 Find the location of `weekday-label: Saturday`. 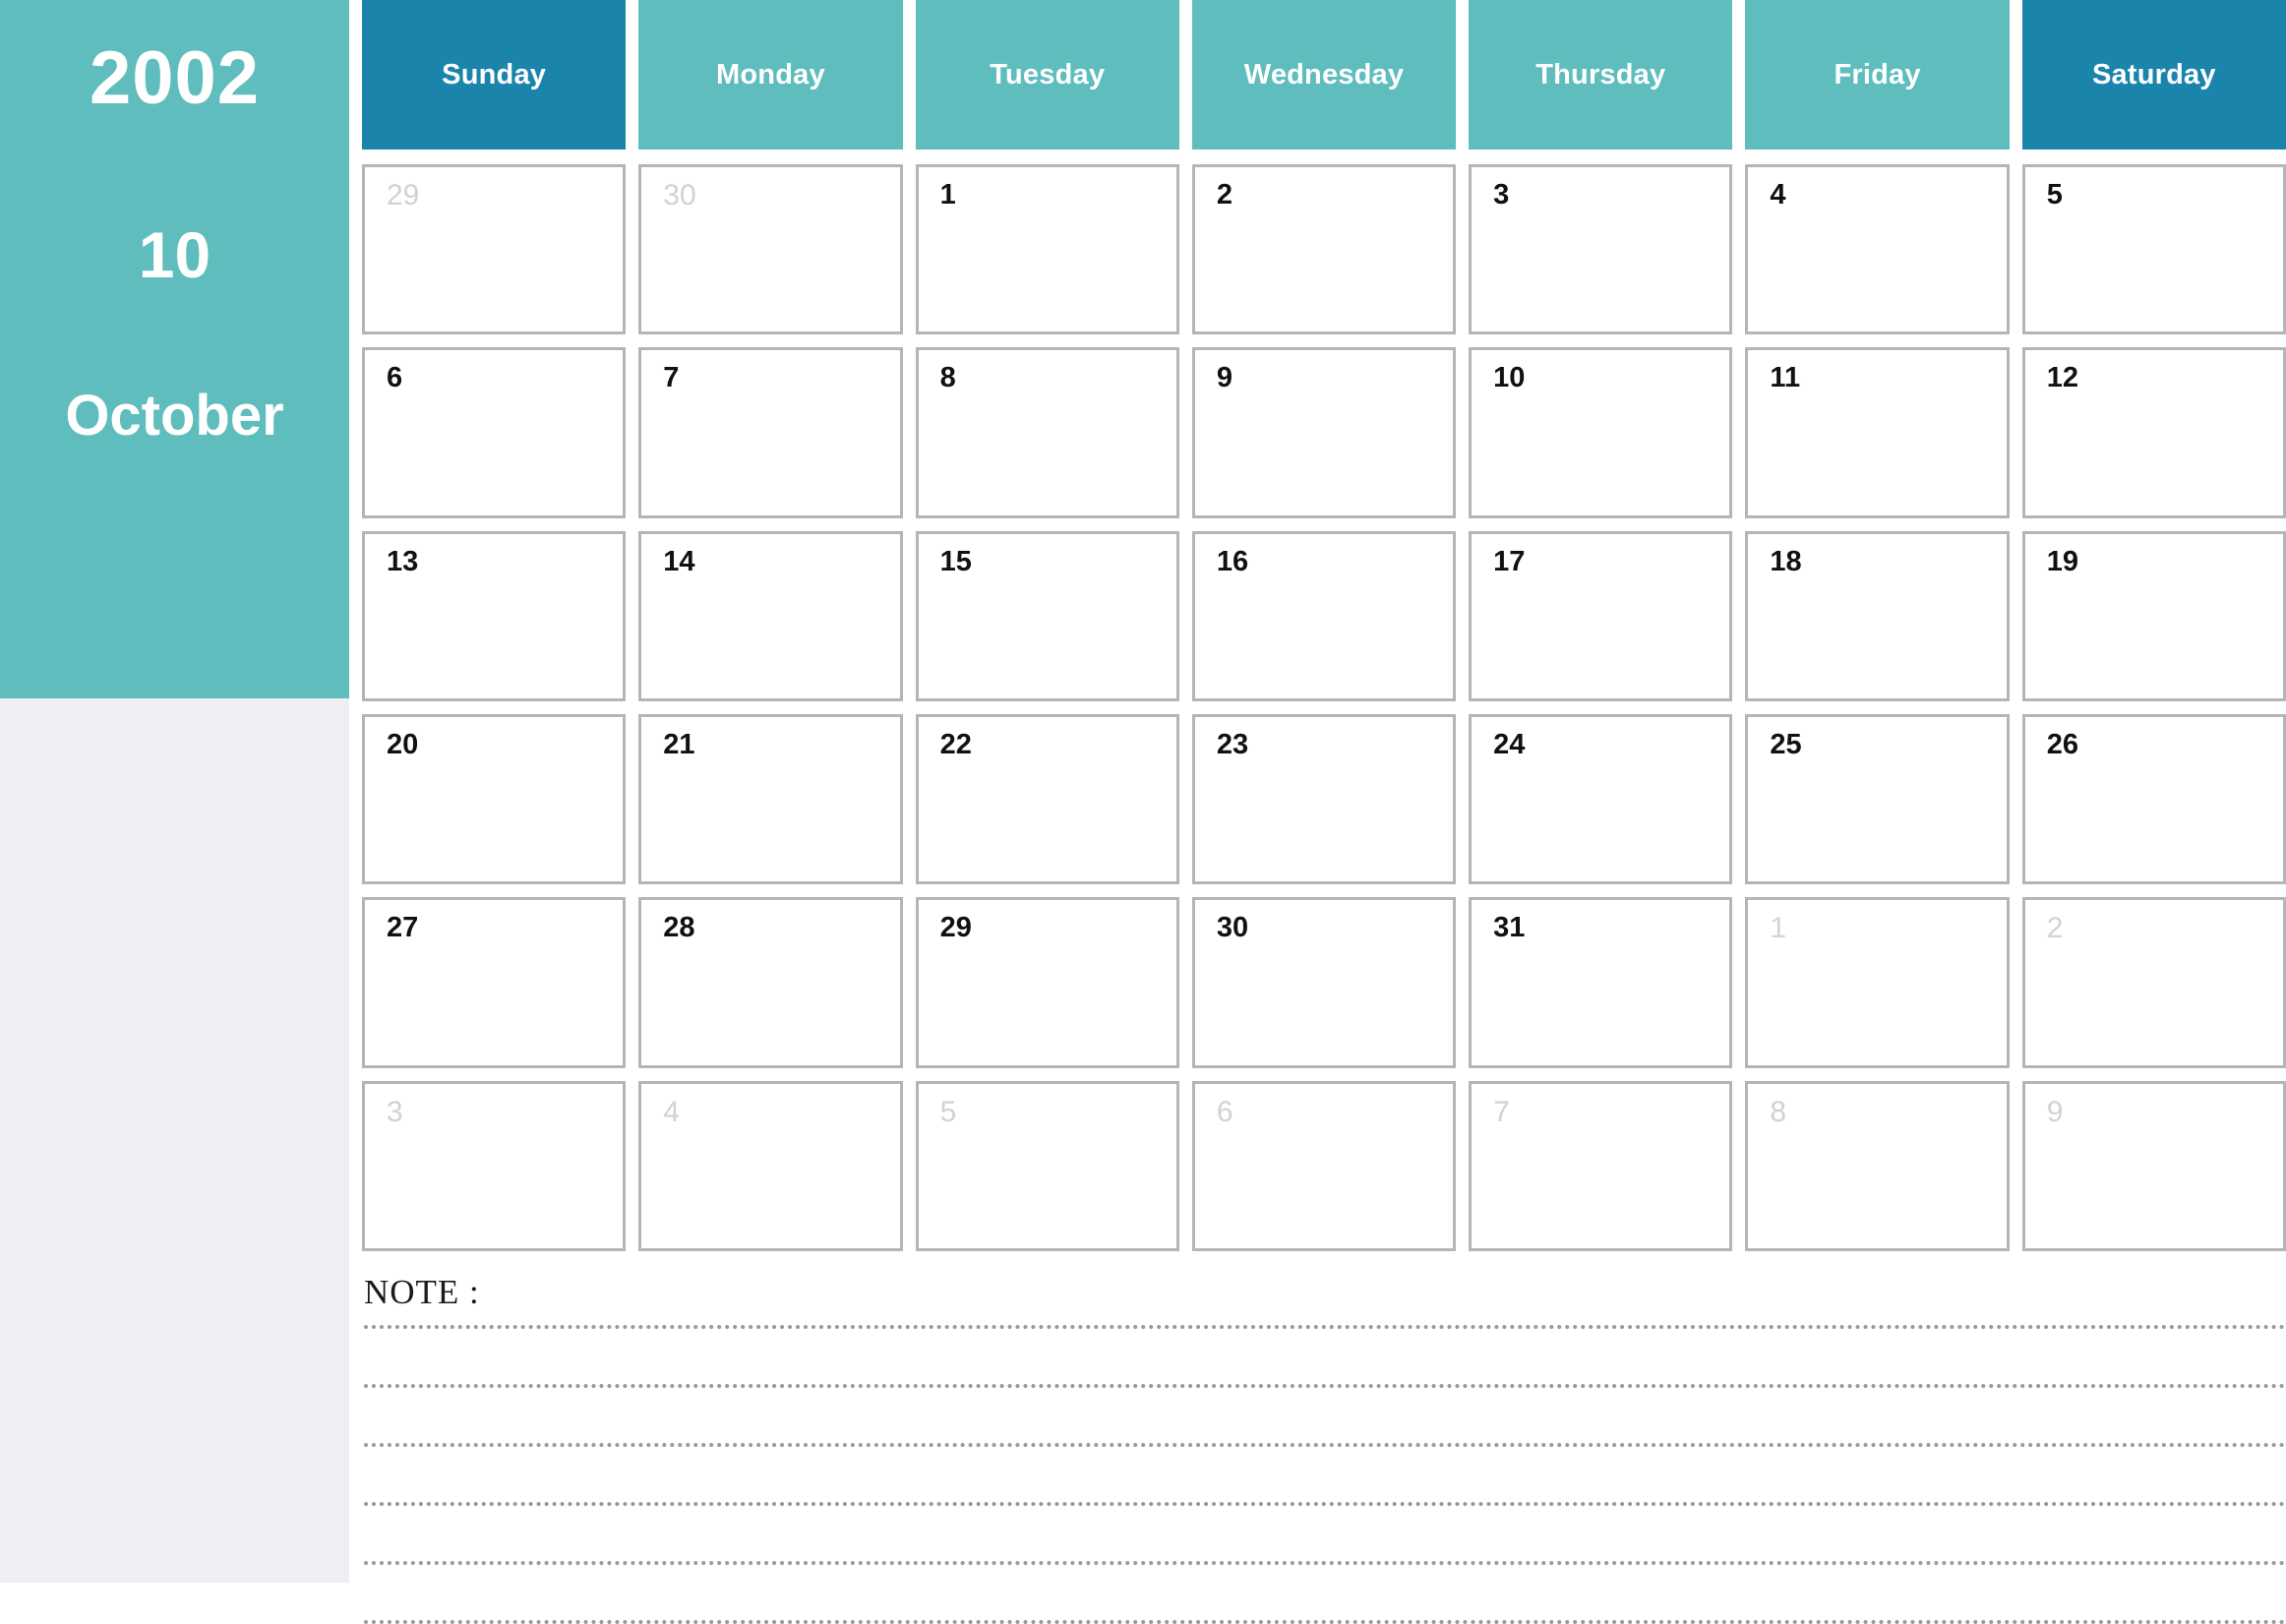

weekday-label: Saturday is located at coordinates (2153, 74).